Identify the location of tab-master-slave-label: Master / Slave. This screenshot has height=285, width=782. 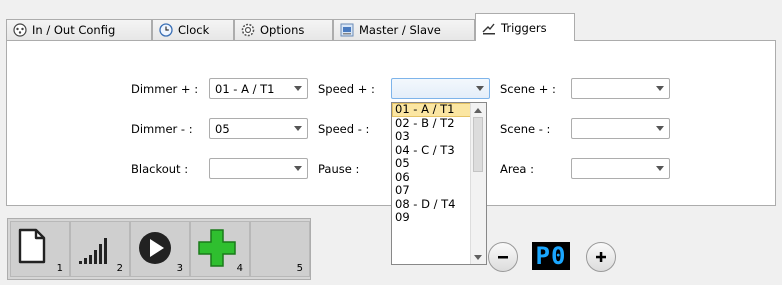
(400, 30).